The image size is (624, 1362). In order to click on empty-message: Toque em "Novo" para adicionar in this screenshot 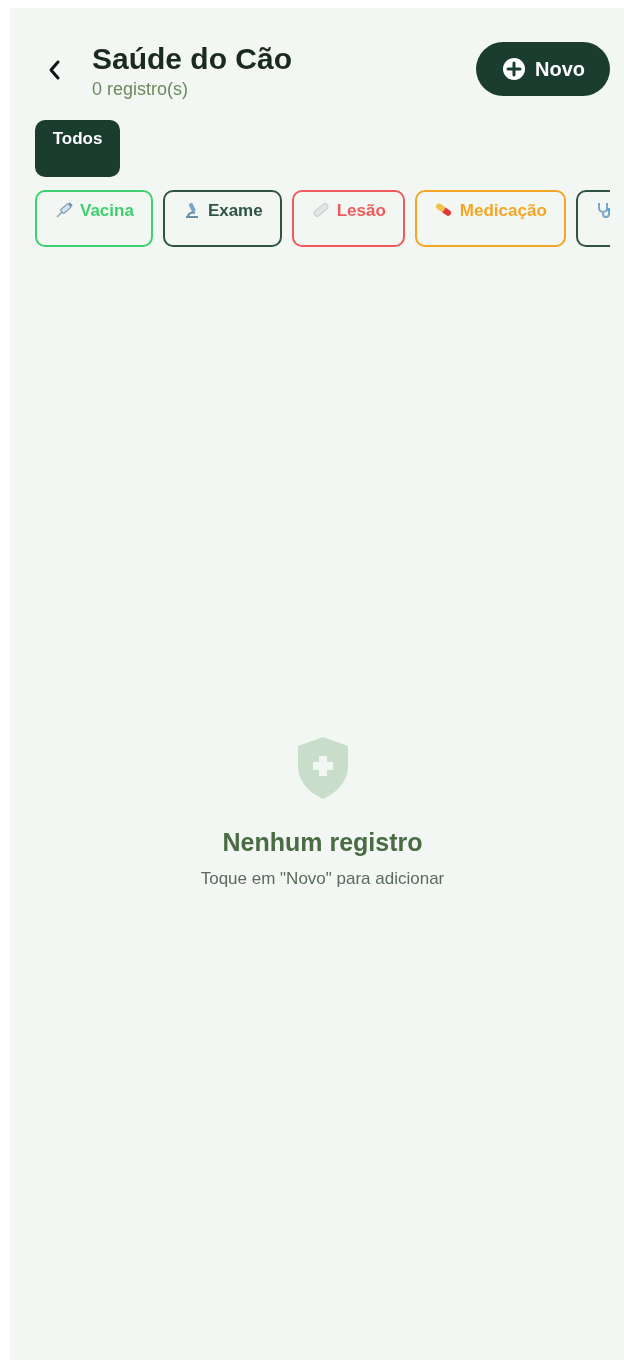, I will do `click(322, 879)`.